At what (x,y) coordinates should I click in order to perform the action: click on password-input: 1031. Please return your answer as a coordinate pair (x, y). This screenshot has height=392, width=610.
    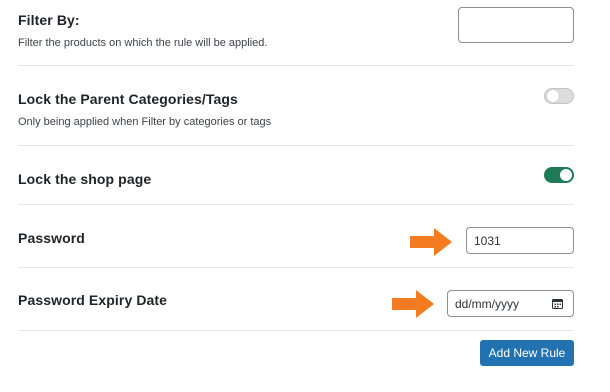
    Looking at the image, I should click on (520, 240).